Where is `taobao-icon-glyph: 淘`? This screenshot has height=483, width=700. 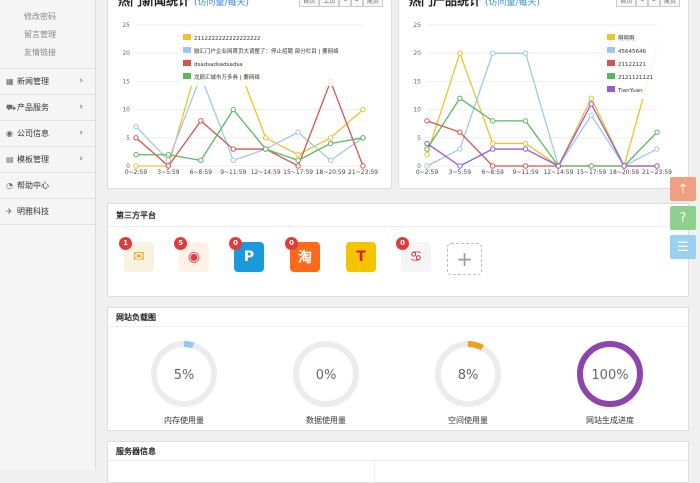 taobao-icon-glyph: 淘 is located at coordinates (305, 258).